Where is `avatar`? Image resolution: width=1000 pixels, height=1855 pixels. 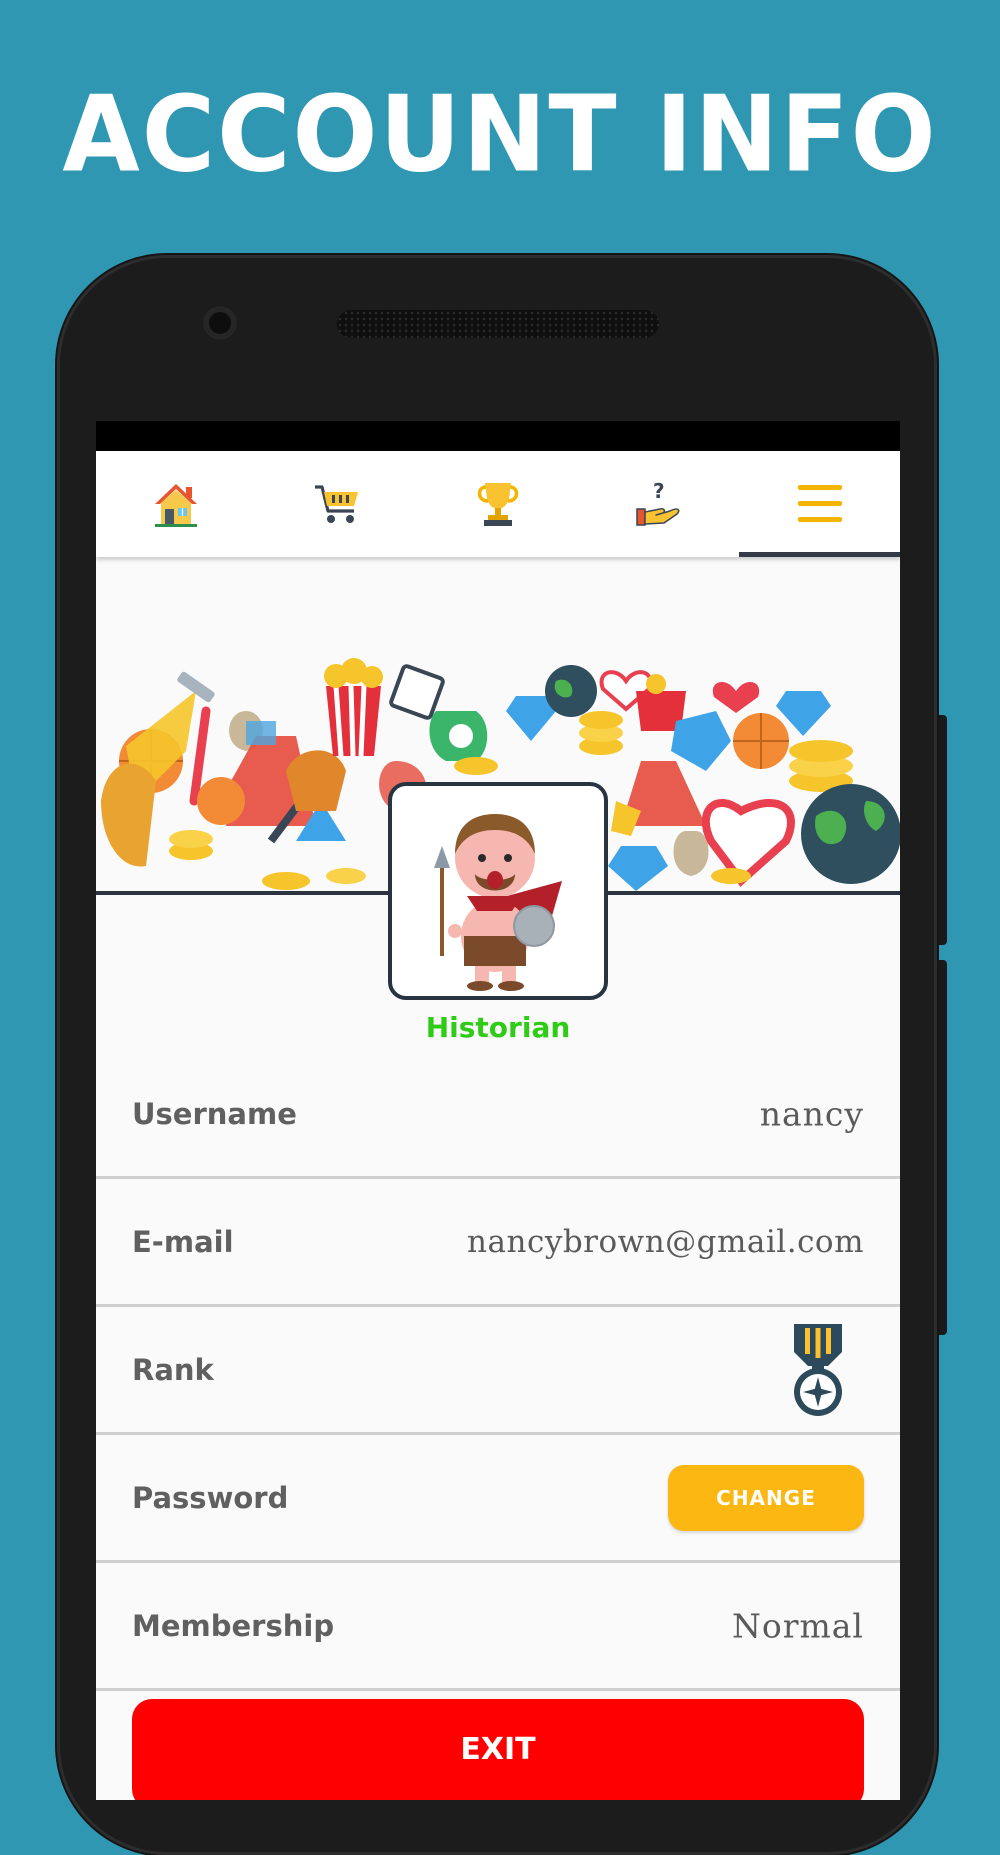
avatar is located at coordinates (498, 891).